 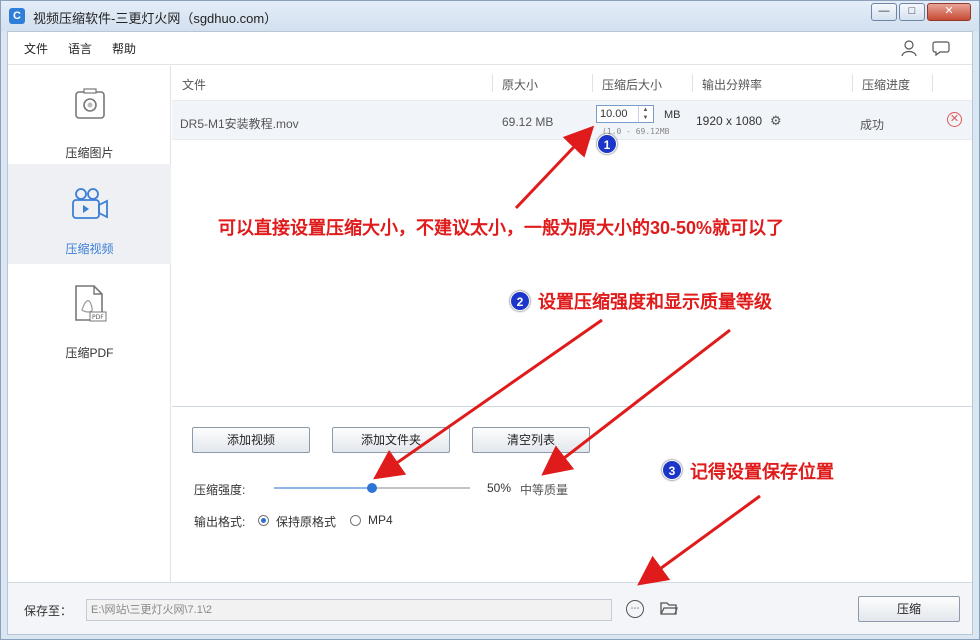 What do you see at coordinates (220, 490) in the screenshot?
I see `strength-label: 压缩强度:` at bounding box center [220, 490].